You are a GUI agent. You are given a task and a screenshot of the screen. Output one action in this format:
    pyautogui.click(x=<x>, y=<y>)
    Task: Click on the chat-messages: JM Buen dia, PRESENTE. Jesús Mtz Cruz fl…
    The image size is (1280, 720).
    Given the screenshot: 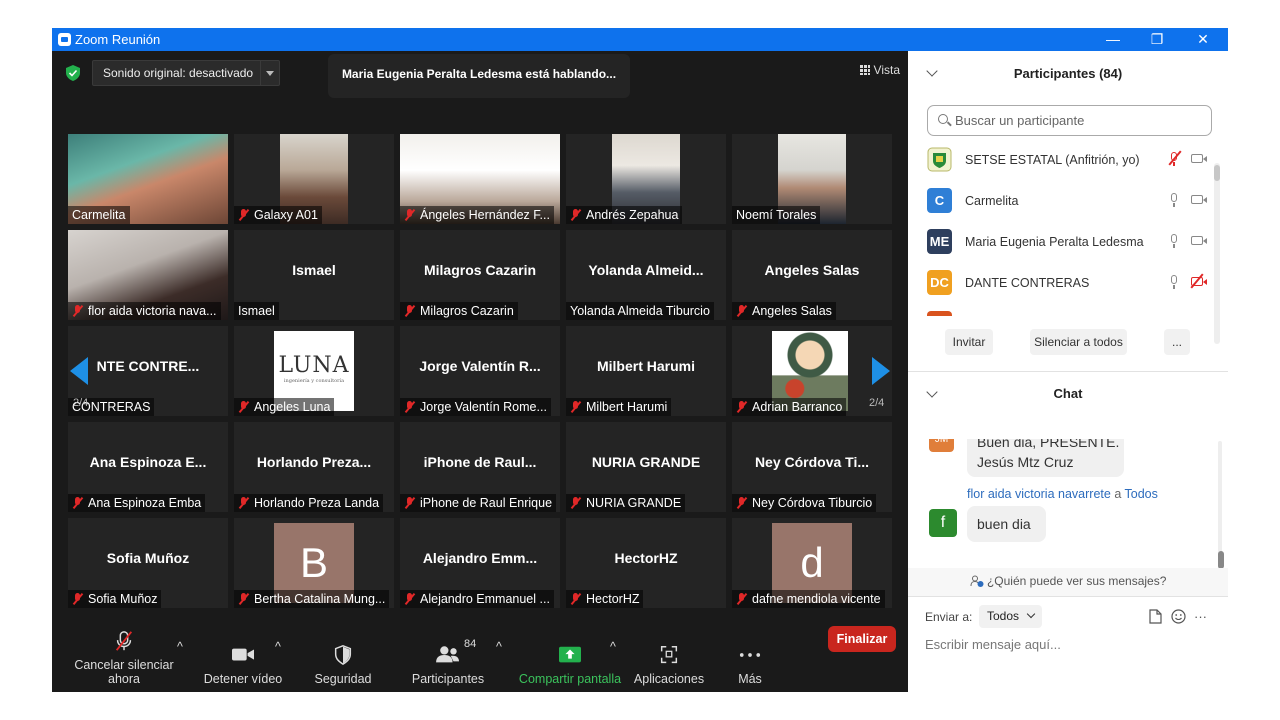 What is the action you would take?
    pyautogui.click(x=1068, y=504)
    